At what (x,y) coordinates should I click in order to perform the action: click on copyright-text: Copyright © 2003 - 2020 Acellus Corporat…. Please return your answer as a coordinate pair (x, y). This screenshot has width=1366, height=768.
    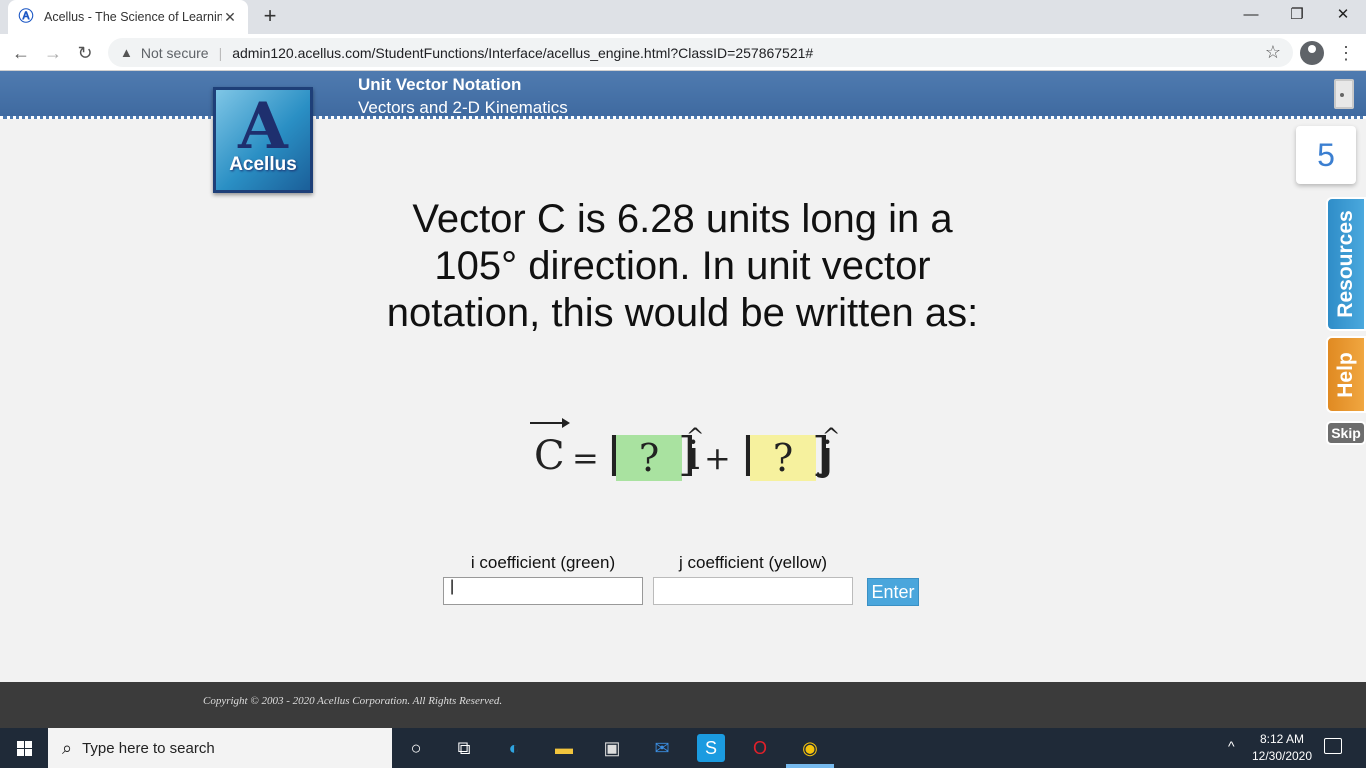
    Looking at the image, I should click on (353, 701).